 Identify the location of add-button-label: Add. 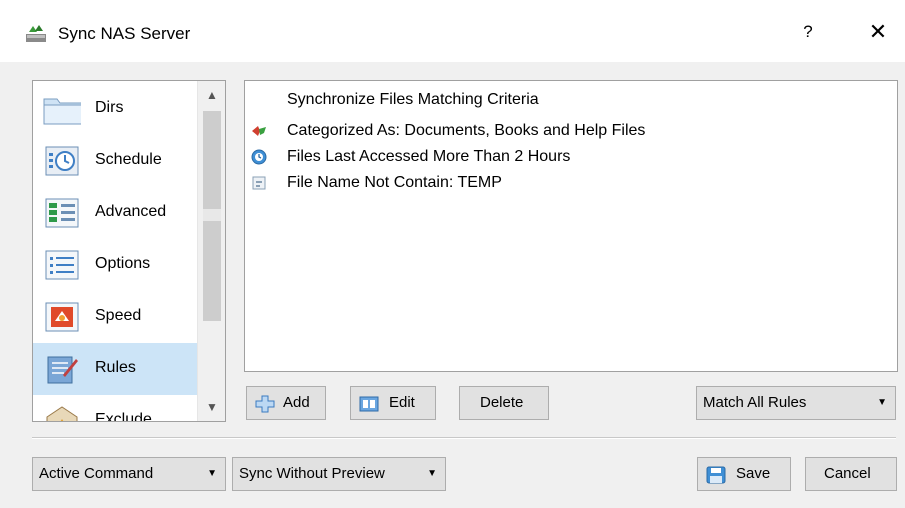
(296, 402).